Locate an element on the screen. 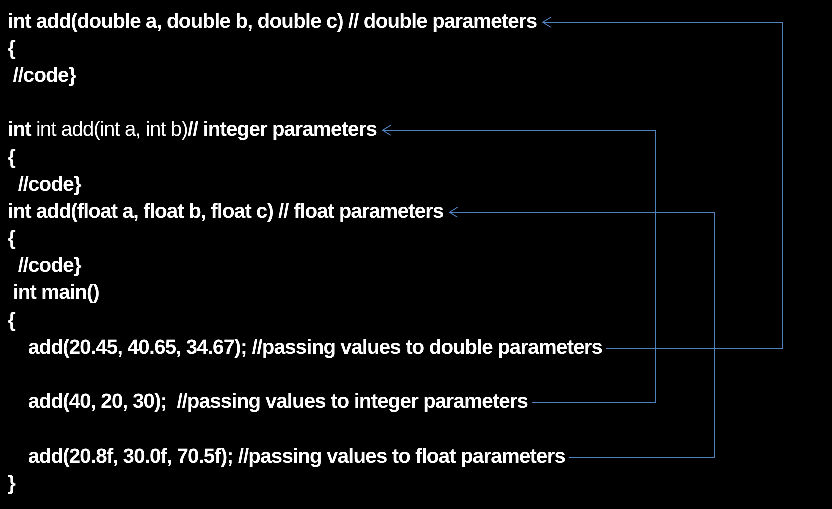  code-line: add(40, 20, 30); //passing values to integer parameters is located at coordinates (277, 402).